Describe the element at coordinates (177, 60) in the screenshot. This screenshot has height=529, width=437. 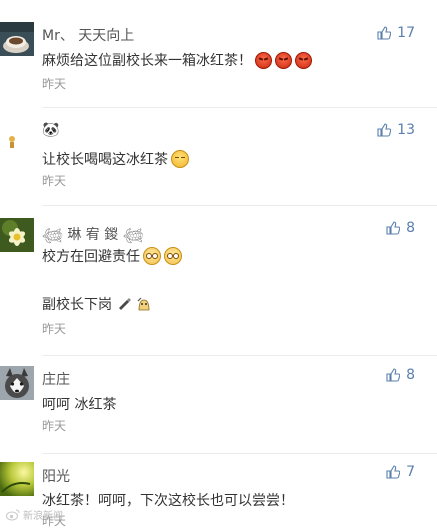
I see `comment-text: 麻烦给这位副校长来一箱冰红茶！` at that location.